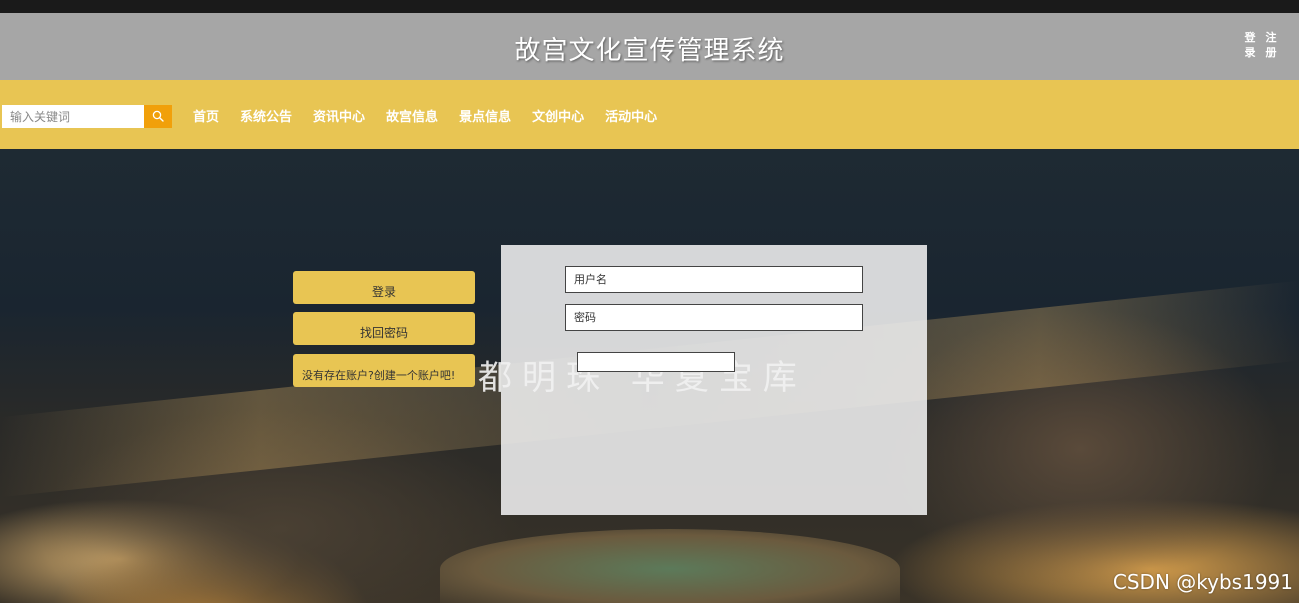 The image size is (1299, 603). I want to click on nav-menu: 首页 系统公告 资讯中心 故宫信息 景点信息 文创中心 活动中心, so click(425, 115).